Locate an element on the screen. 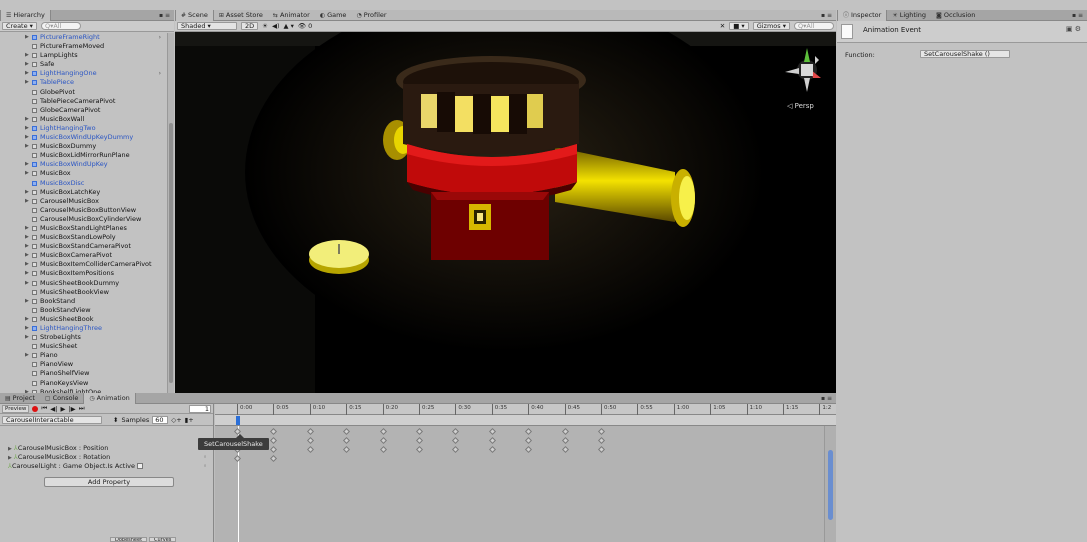  tab-project: ▤ Project is located at coordinates (20, 398).